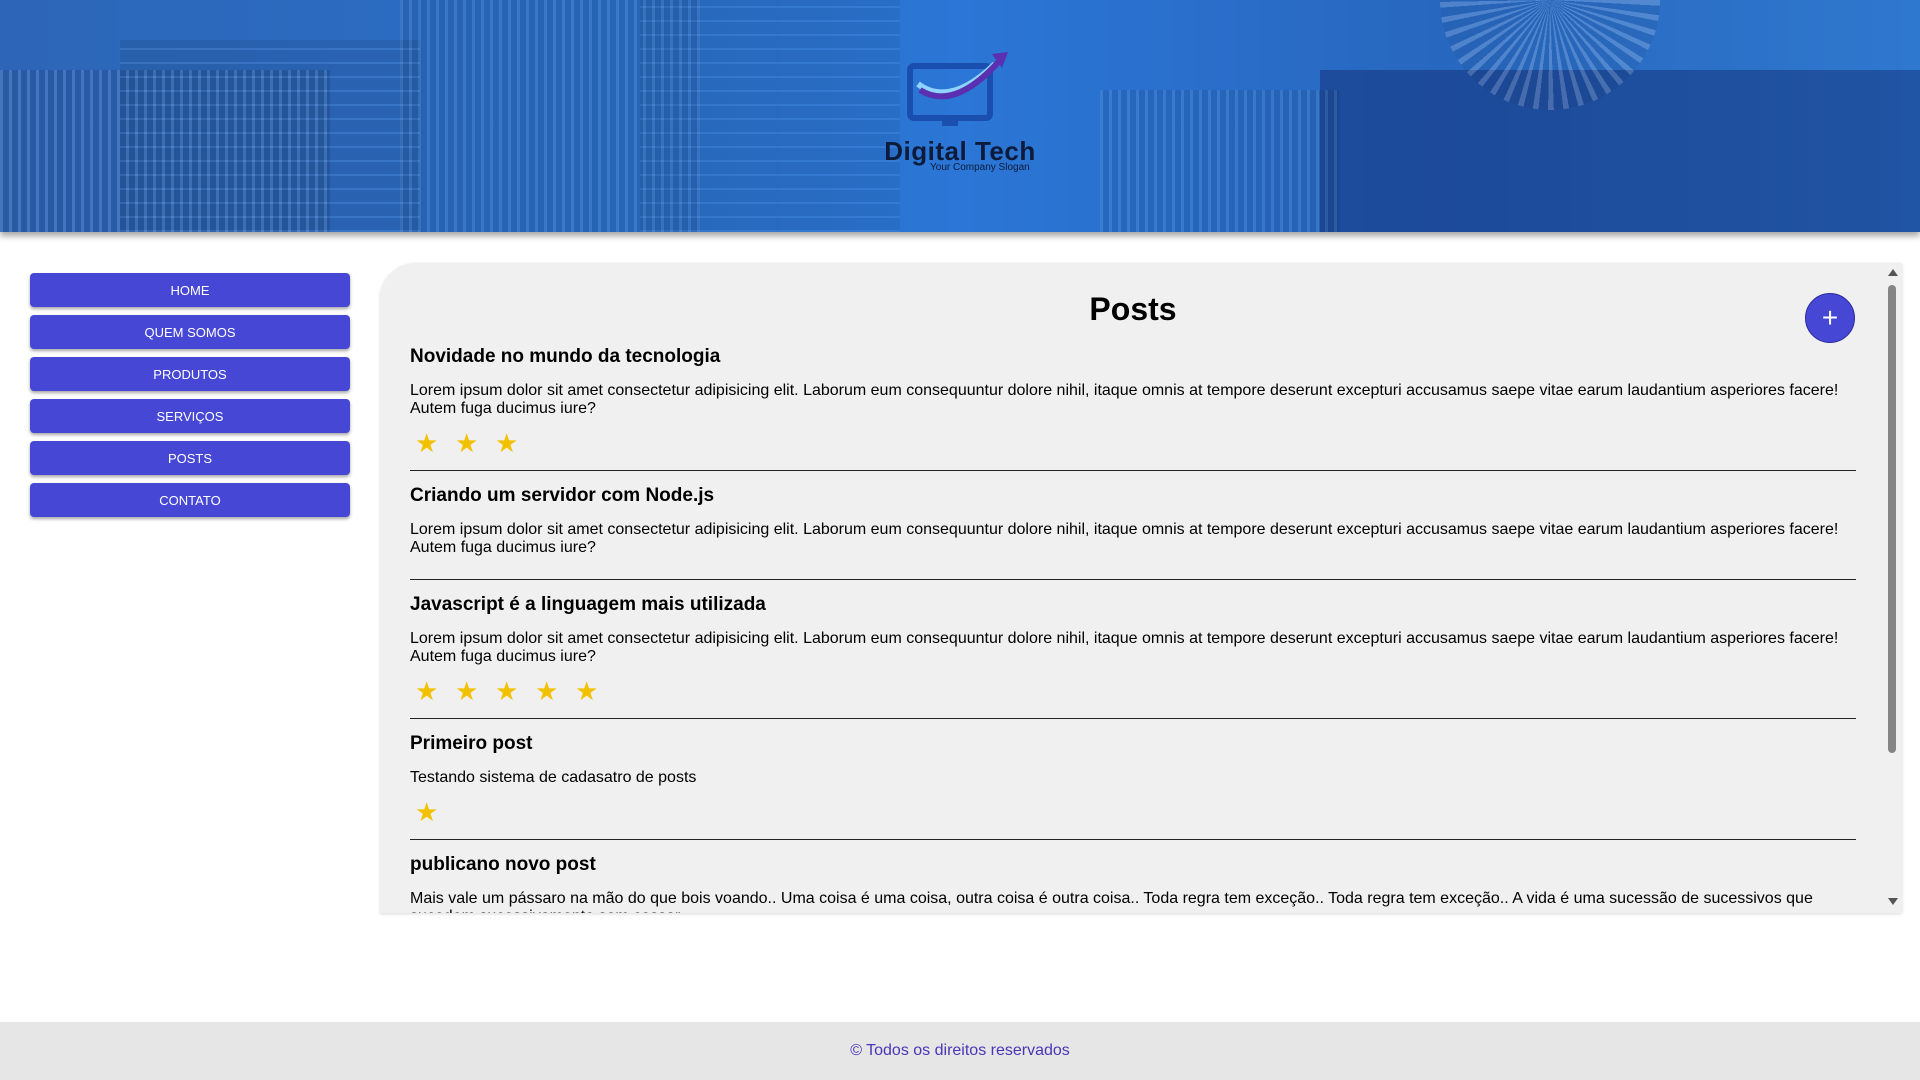 The height and width of the screenshot is (1080, 1920). I want to click on post-rating: ★, so click(1133, 812).